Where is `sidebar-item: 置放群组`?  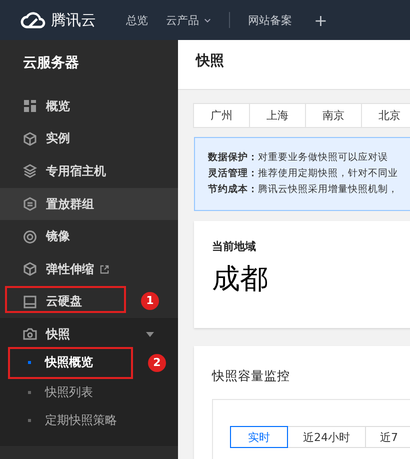
sidebar-item: 置放群组 is located at coordinates (89, 204).